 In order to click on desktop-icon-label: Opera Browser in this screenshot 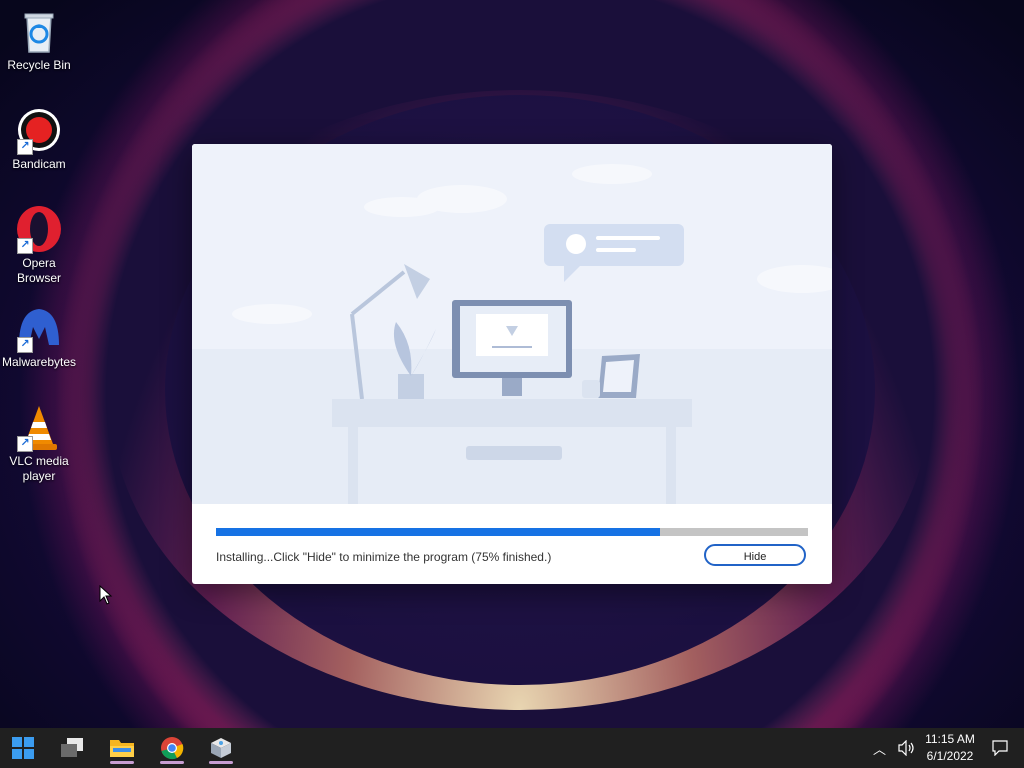, I will do `click(38, 270)`.